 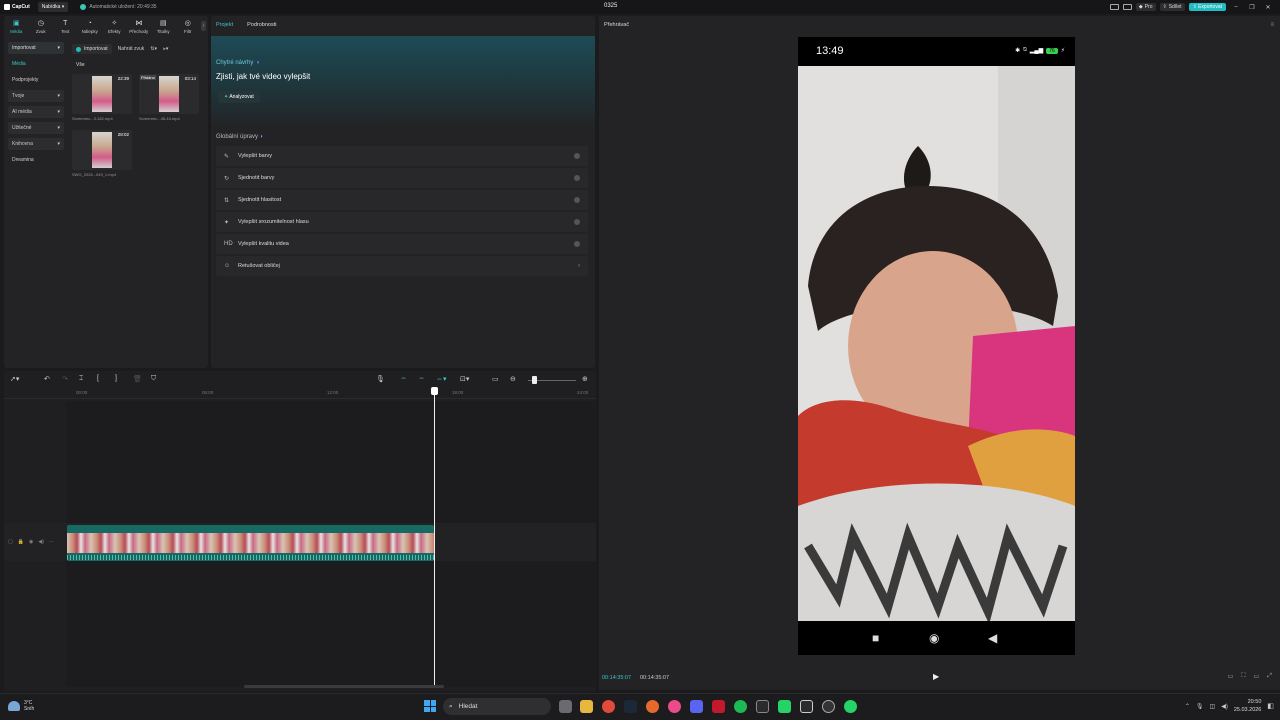 I want to click on zoom-in-icon: ⊕, so click(x=585, y=379).